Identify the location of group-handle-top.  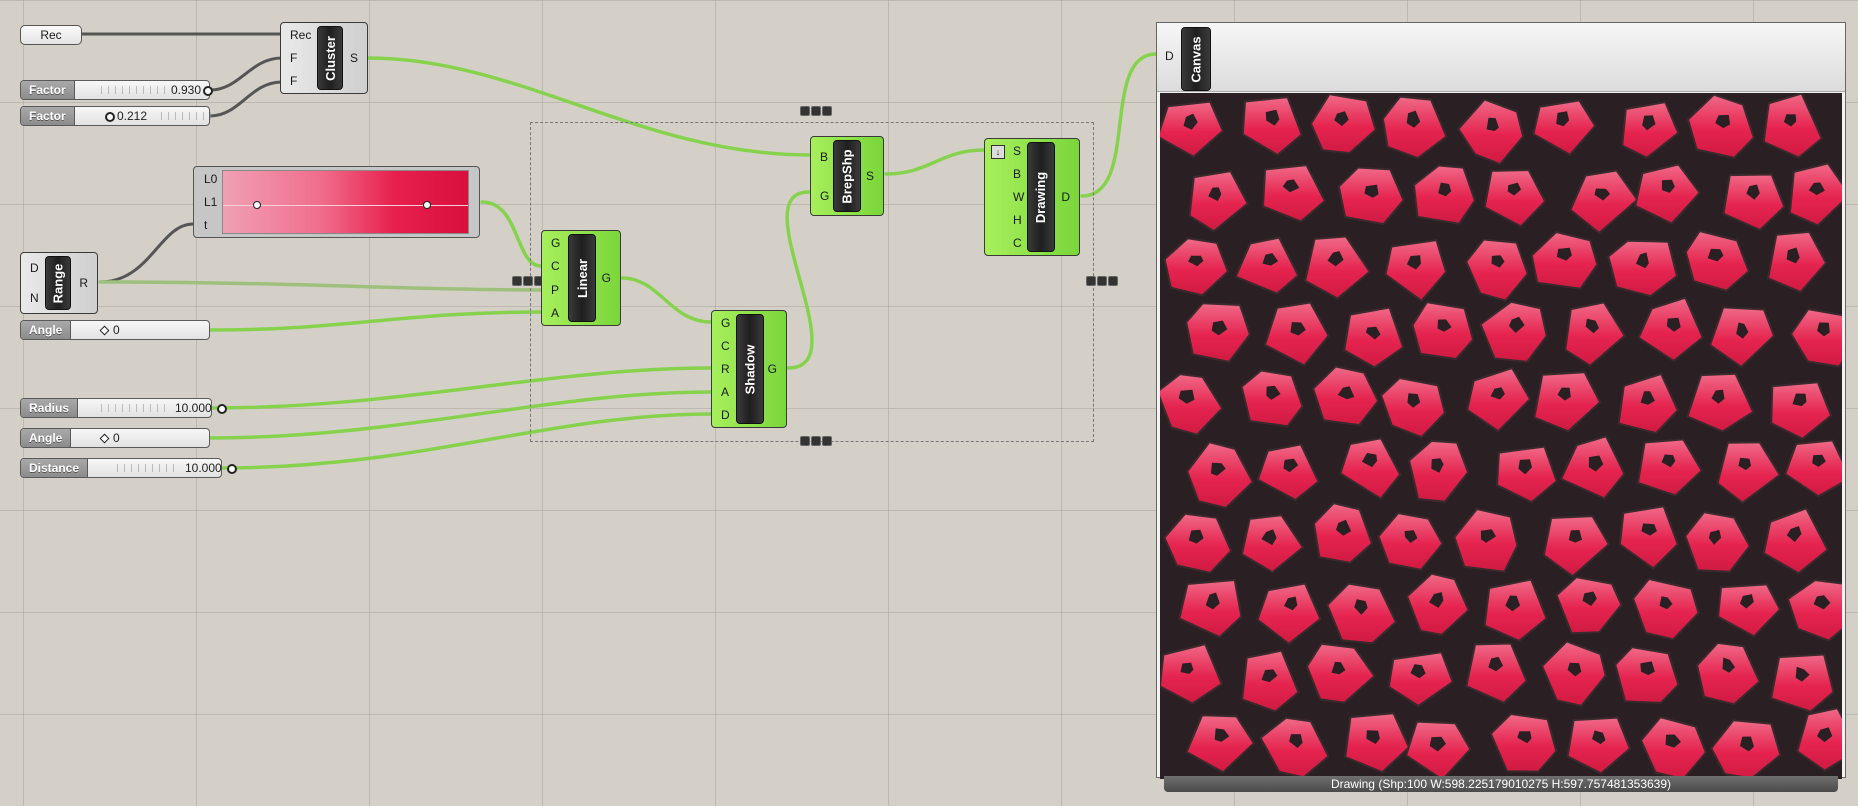
(816, 111).